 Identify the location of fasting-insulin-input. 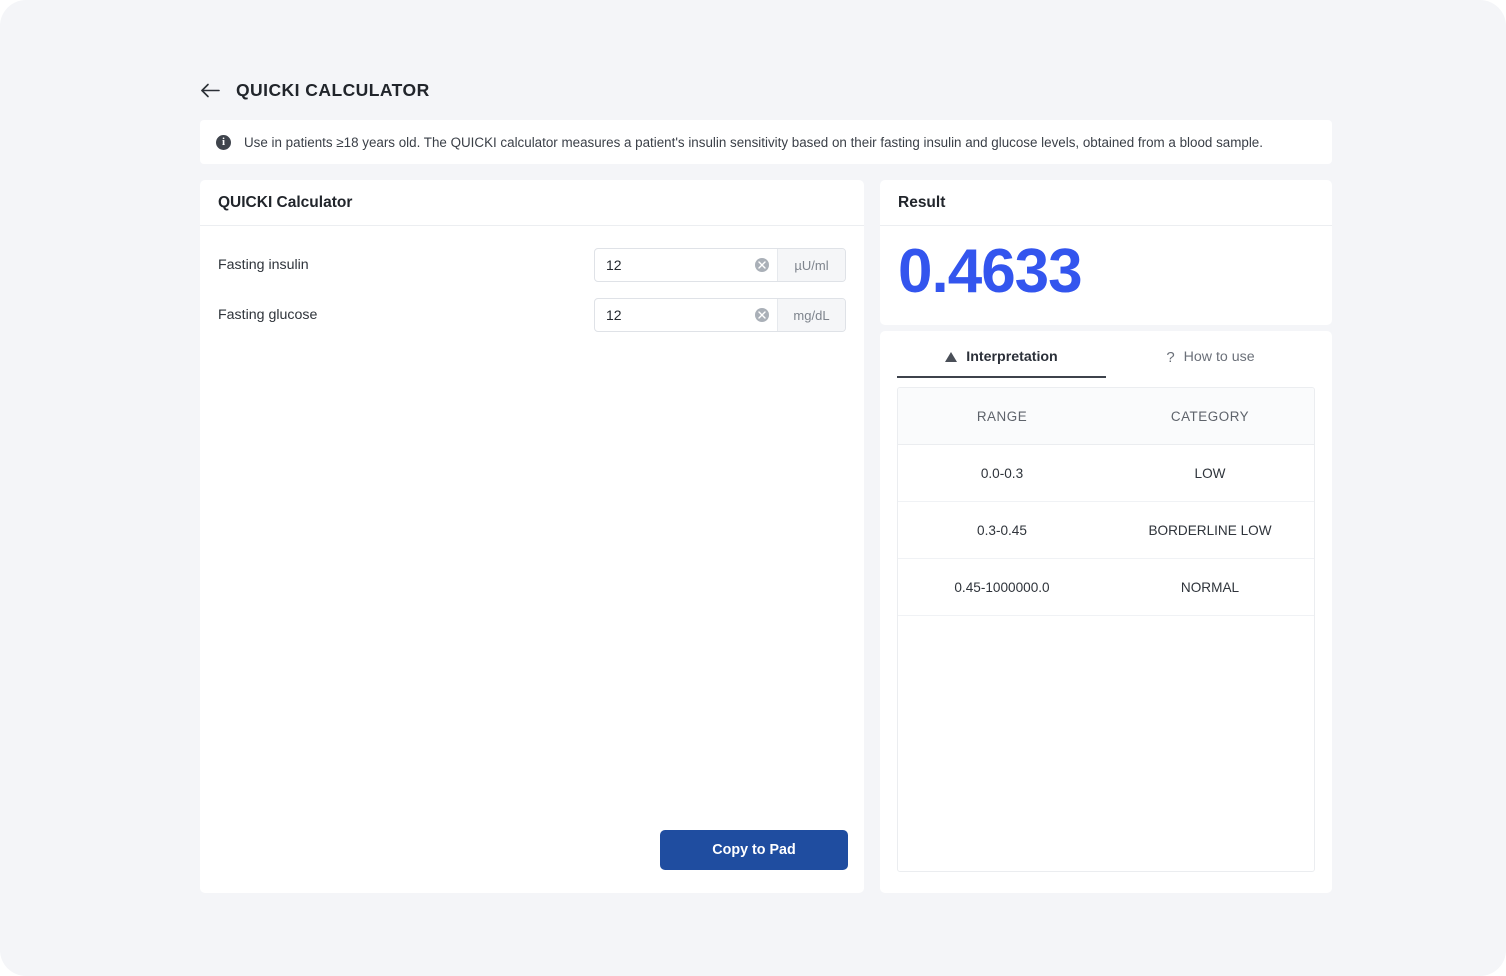
(686, 265).